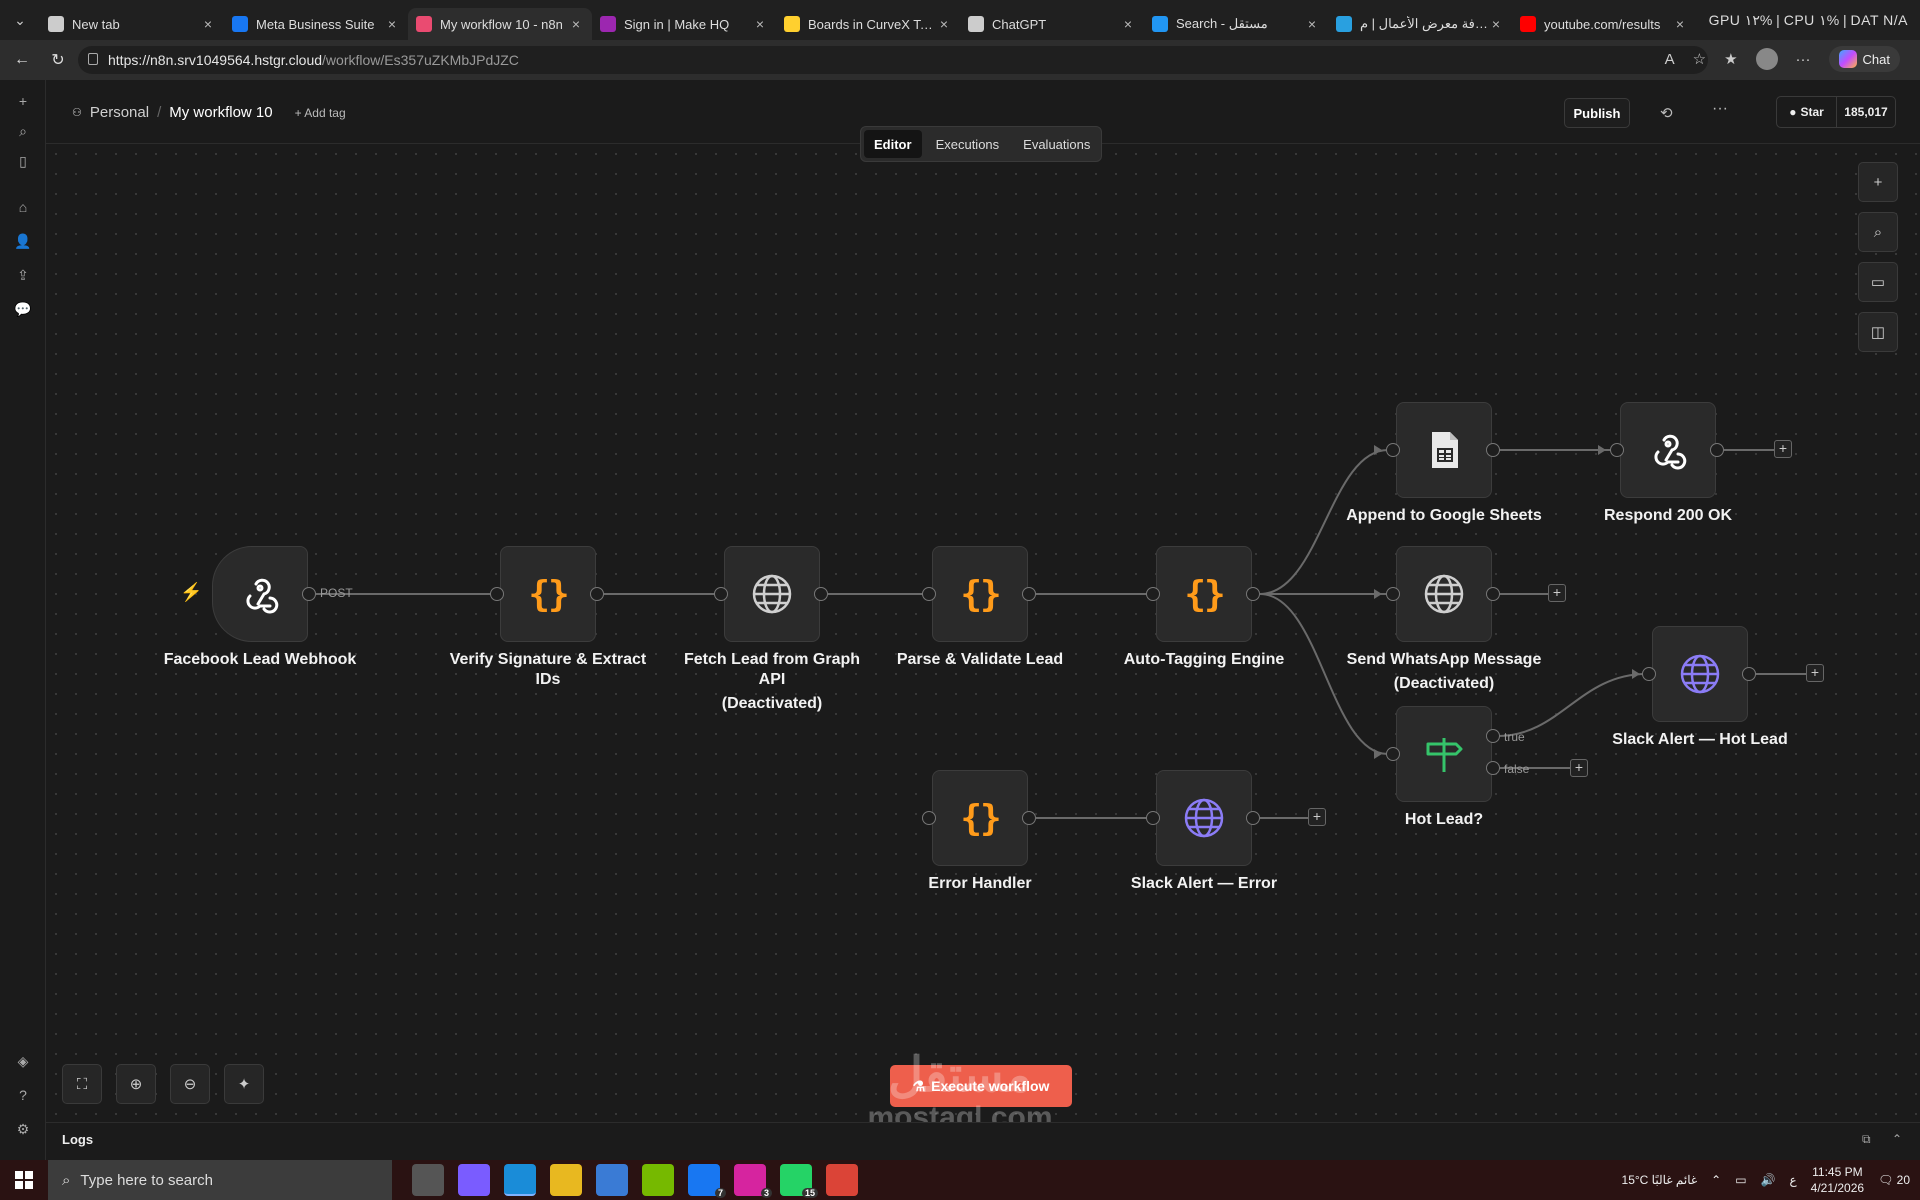 The height and width of the screenshot is (1200, 1920). I want to click on facebook-icon: 7, so click(707, 1181).